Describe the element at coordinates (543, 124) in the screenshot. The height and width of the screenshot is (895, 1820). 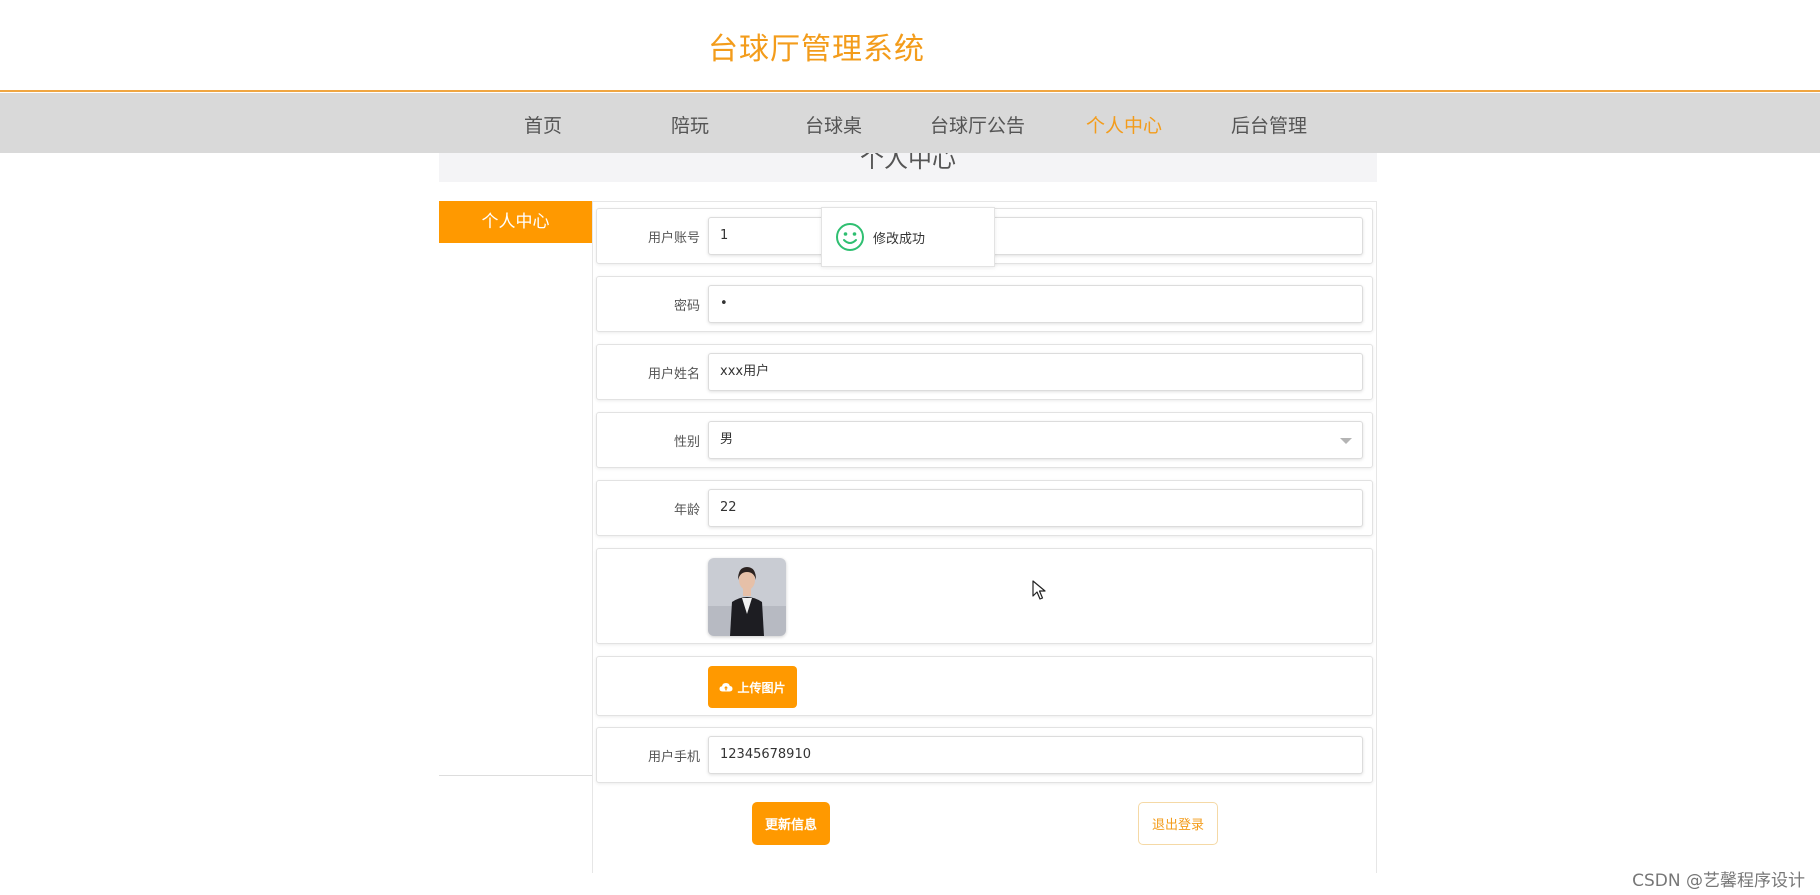
I see `nav-item-home: 首页` at that location.